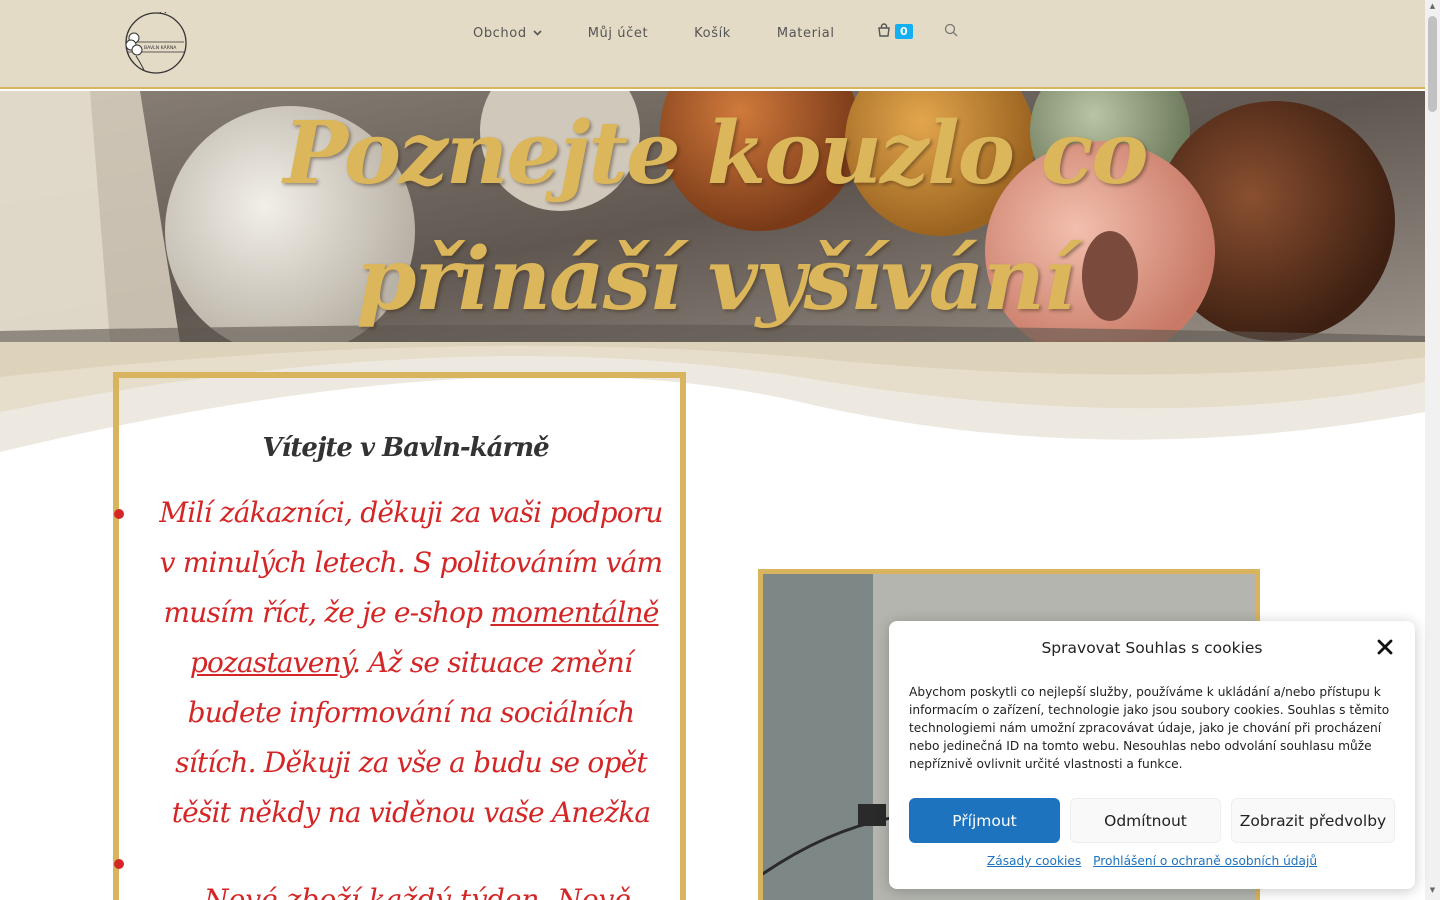 The height and width of the screenshot is (900, 1440). I want to click on nav-item-label: Můj účet, so click(618, 33).